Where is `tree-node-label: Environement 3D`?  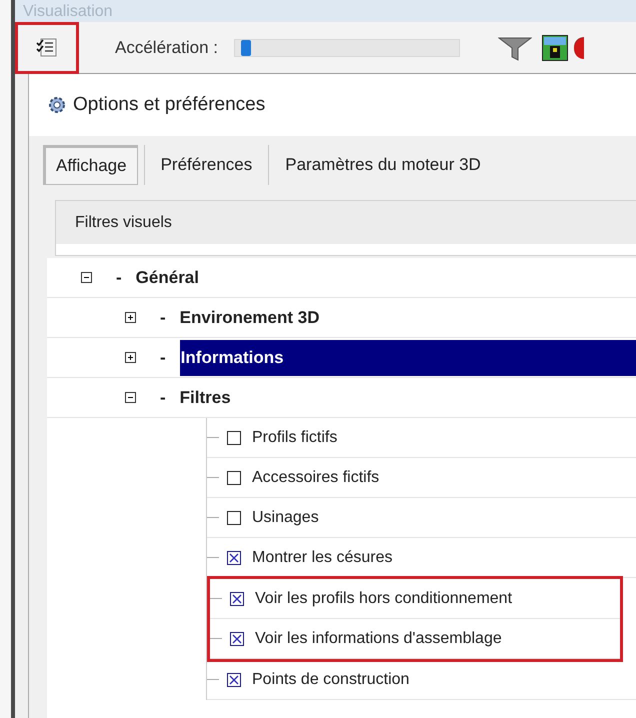 tree-node-label: Environement 3D is located at coordinates (250, 318).